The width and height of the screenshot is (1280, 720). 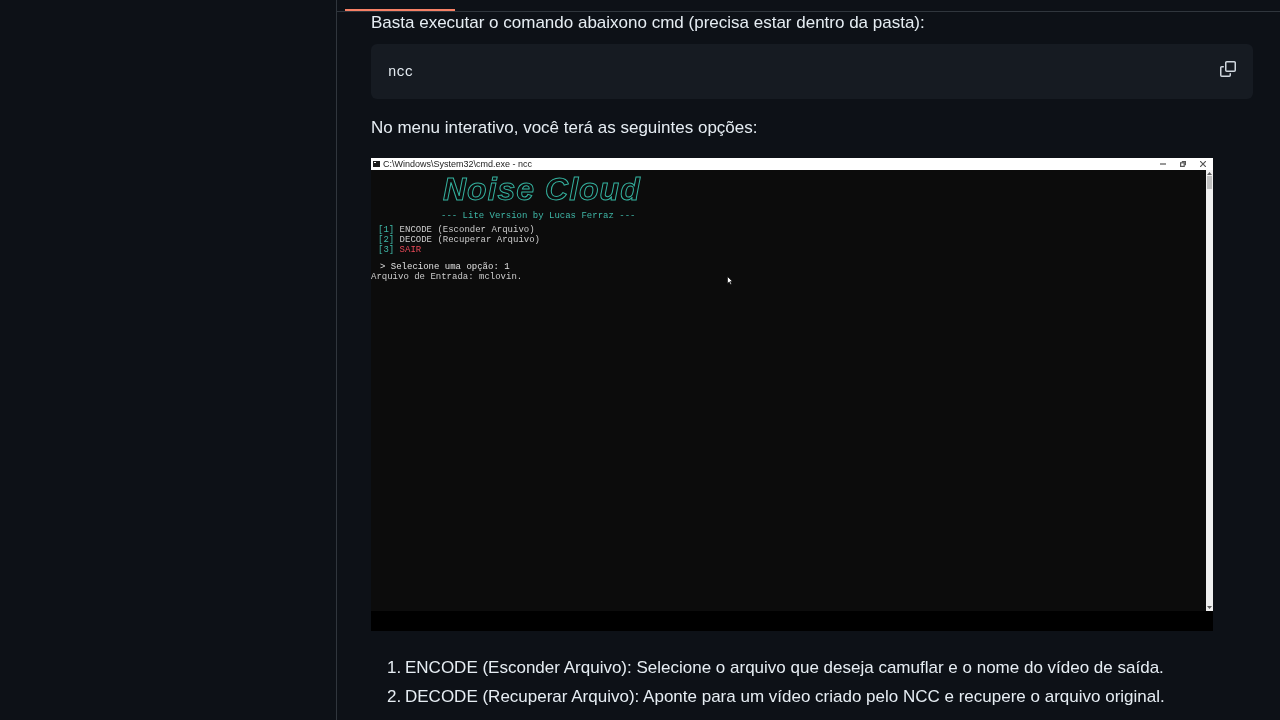 What do you see at coordinates (1228, 68) in the screenshot?
I see `copy-icon` at bounding box center [1228, 68].